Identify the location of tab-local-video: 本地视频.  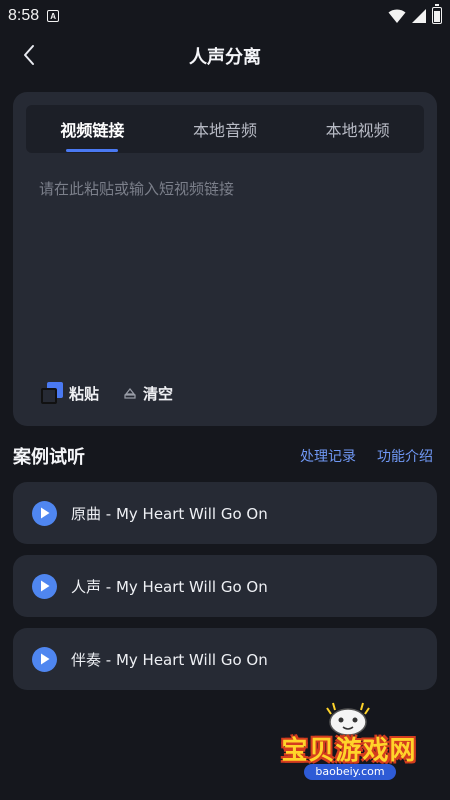
(357, 129).